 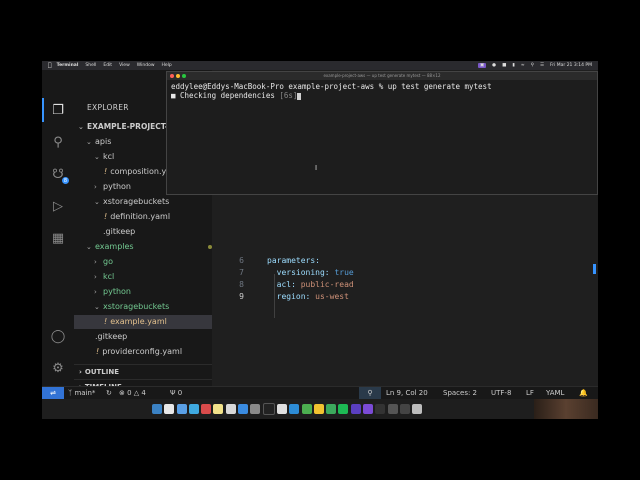 I want to click on indentation: Spaces: 2, so click(x=460, y=393).